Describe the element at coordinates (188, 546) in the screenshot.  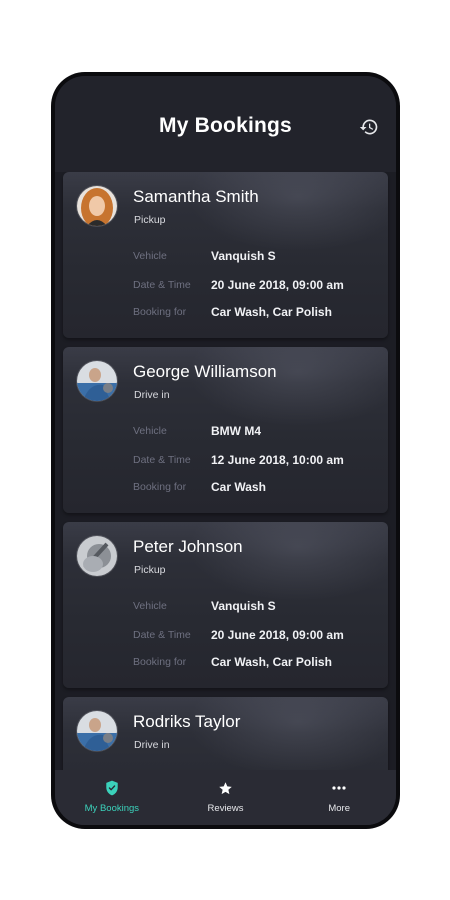
I see `customer-name: Peter Johnson` at that location.